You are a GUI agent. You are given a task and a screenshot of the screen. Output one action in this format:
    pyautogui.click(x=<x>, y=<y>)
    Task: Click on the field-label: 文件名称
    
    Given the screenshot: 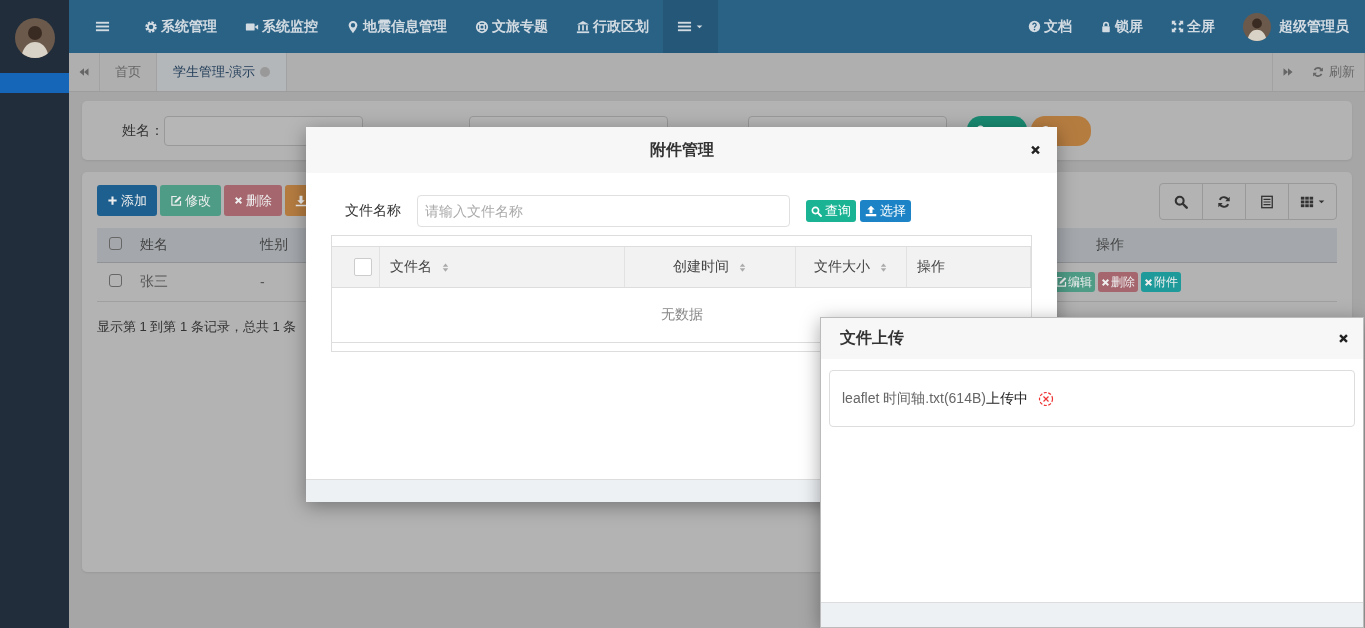 What is the action you would take?
    pyautogui.click(x=373, y=211)
    